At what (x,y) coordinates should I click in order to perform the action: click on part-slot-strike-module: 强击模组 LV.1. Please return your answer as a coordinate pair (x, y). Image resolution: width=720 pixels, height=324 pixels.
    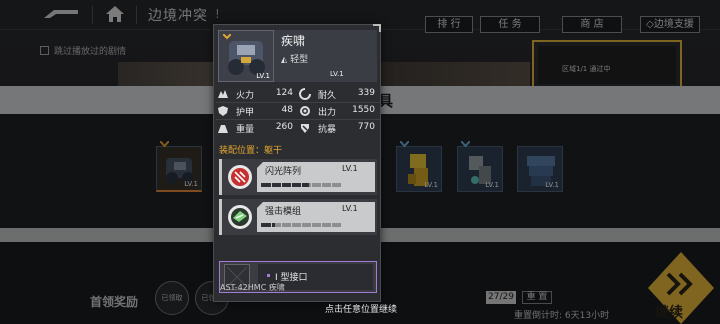
    Looking at the image, I should click on (298, 217).